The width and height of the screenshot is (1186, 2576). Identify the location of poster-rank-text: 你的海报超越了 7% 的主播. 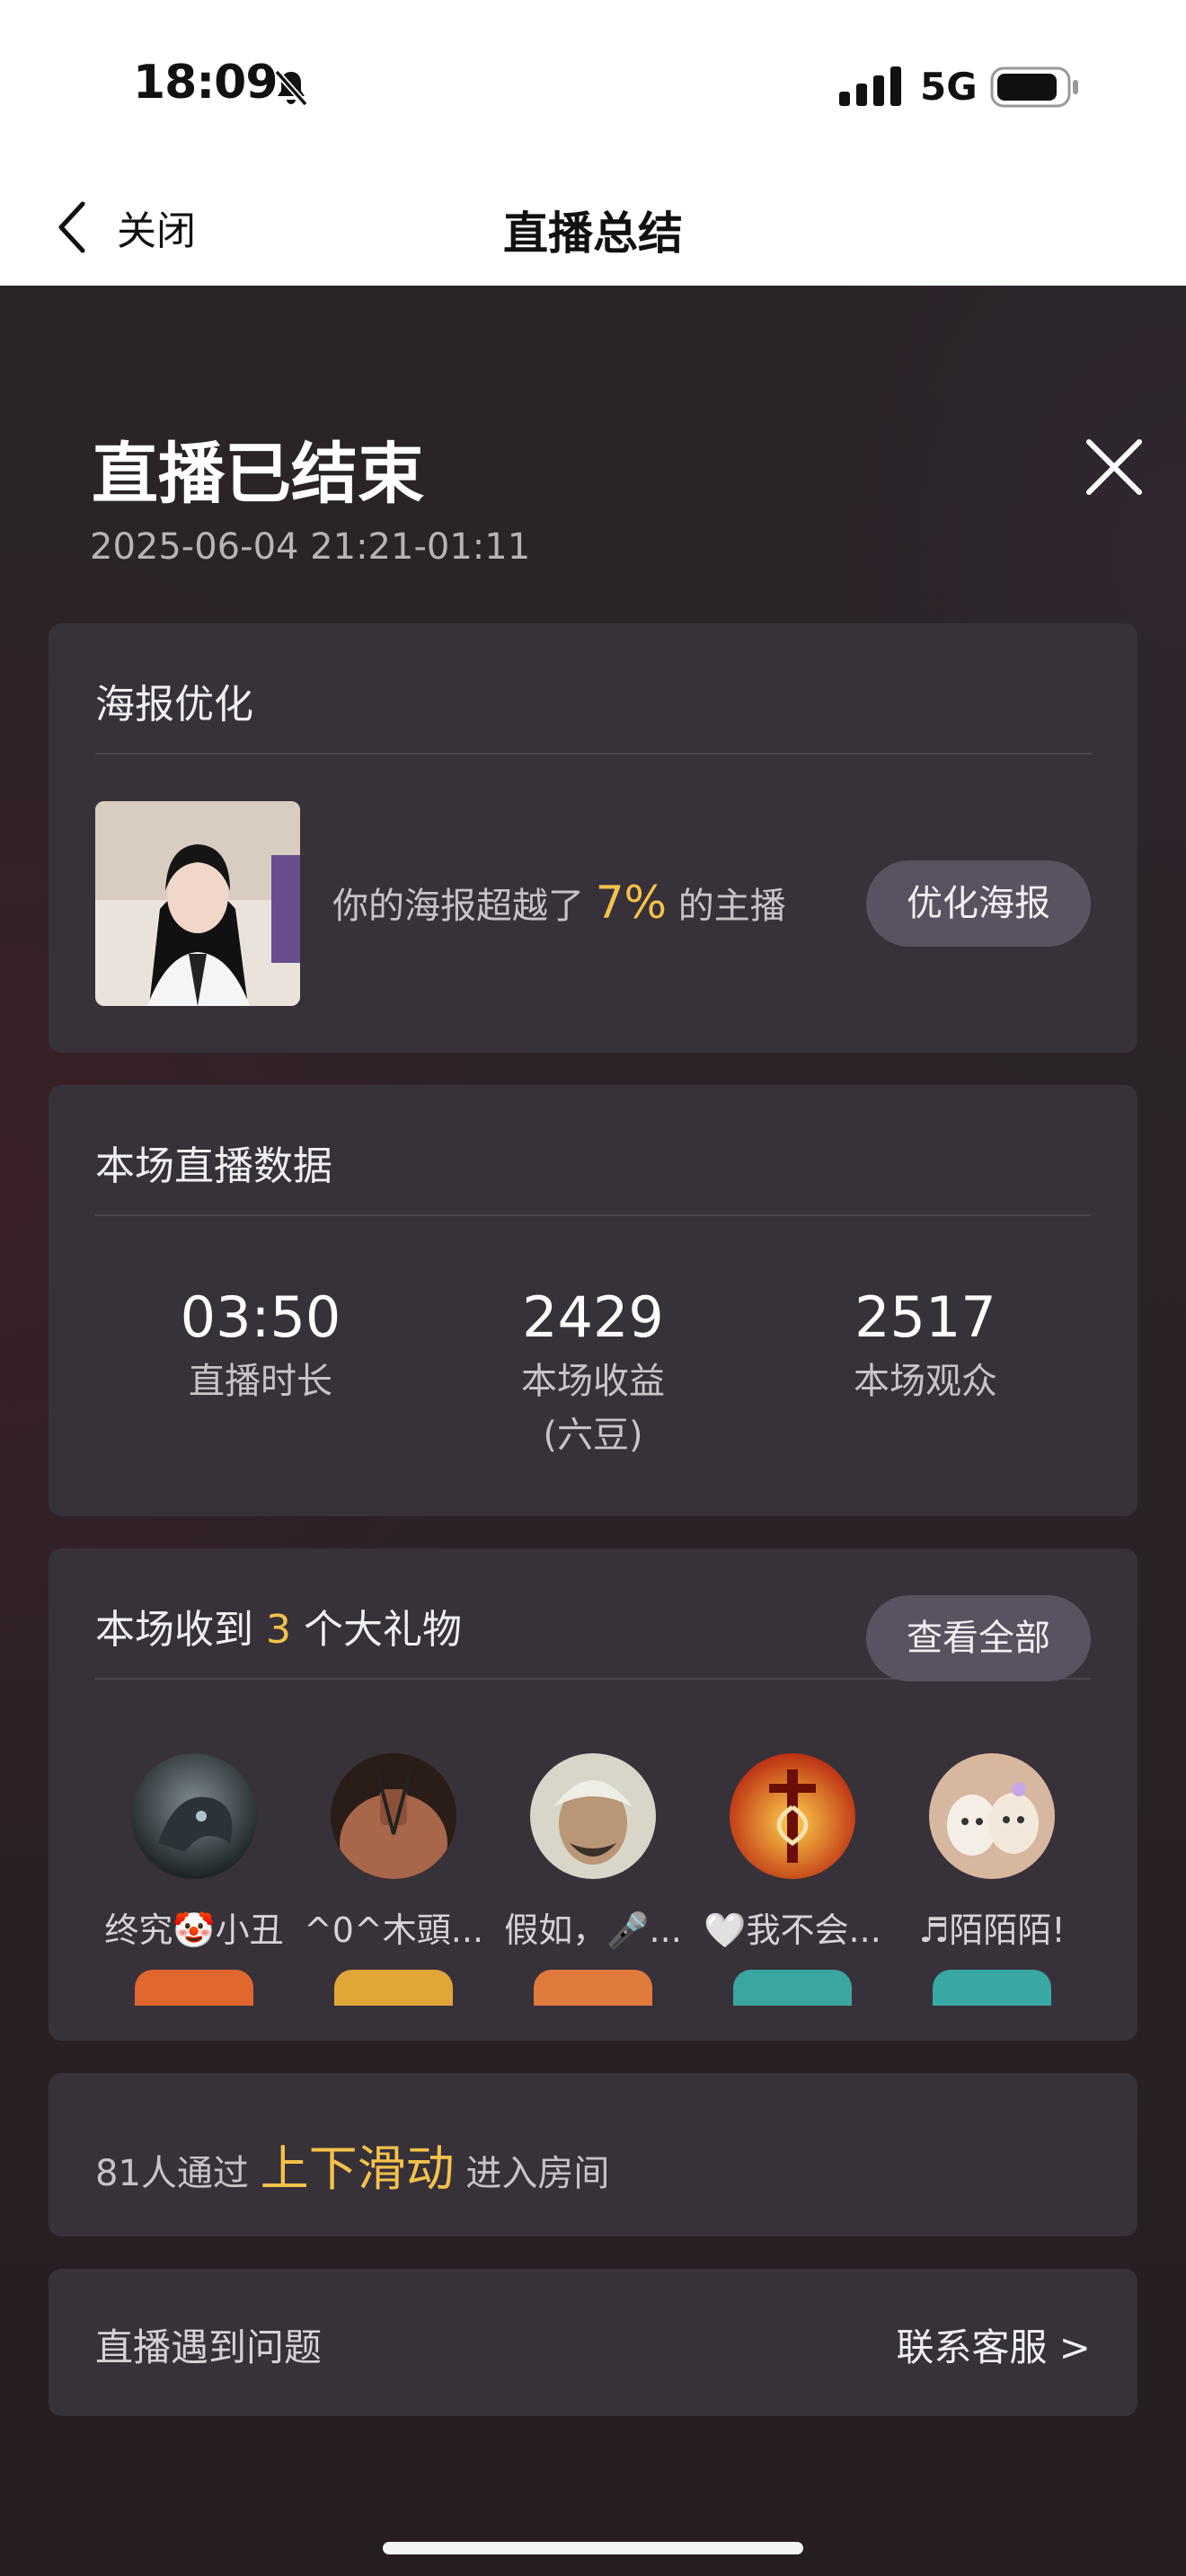
(559, 903).